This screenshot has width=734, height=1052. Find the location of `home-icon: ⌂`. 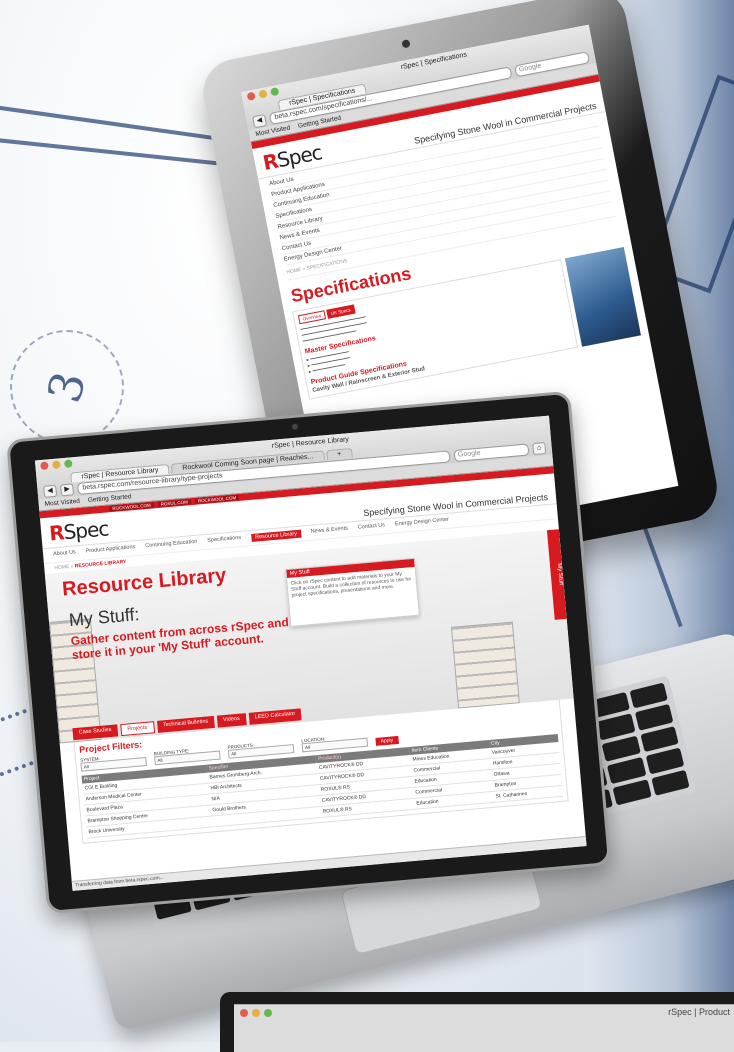

home-icon: ⌂ is located at coordinates (539, 449).